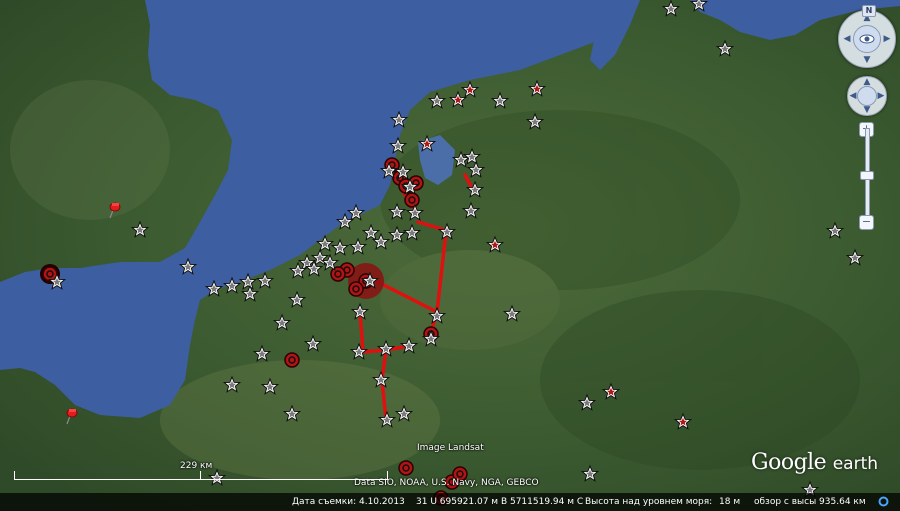 The width and height of the screenshot is (900, 511). What do you see at coordinates (847, 39) in the screenshot?
I see `look-left-arrow-icon: ◀` at bounding box center [847, 39].